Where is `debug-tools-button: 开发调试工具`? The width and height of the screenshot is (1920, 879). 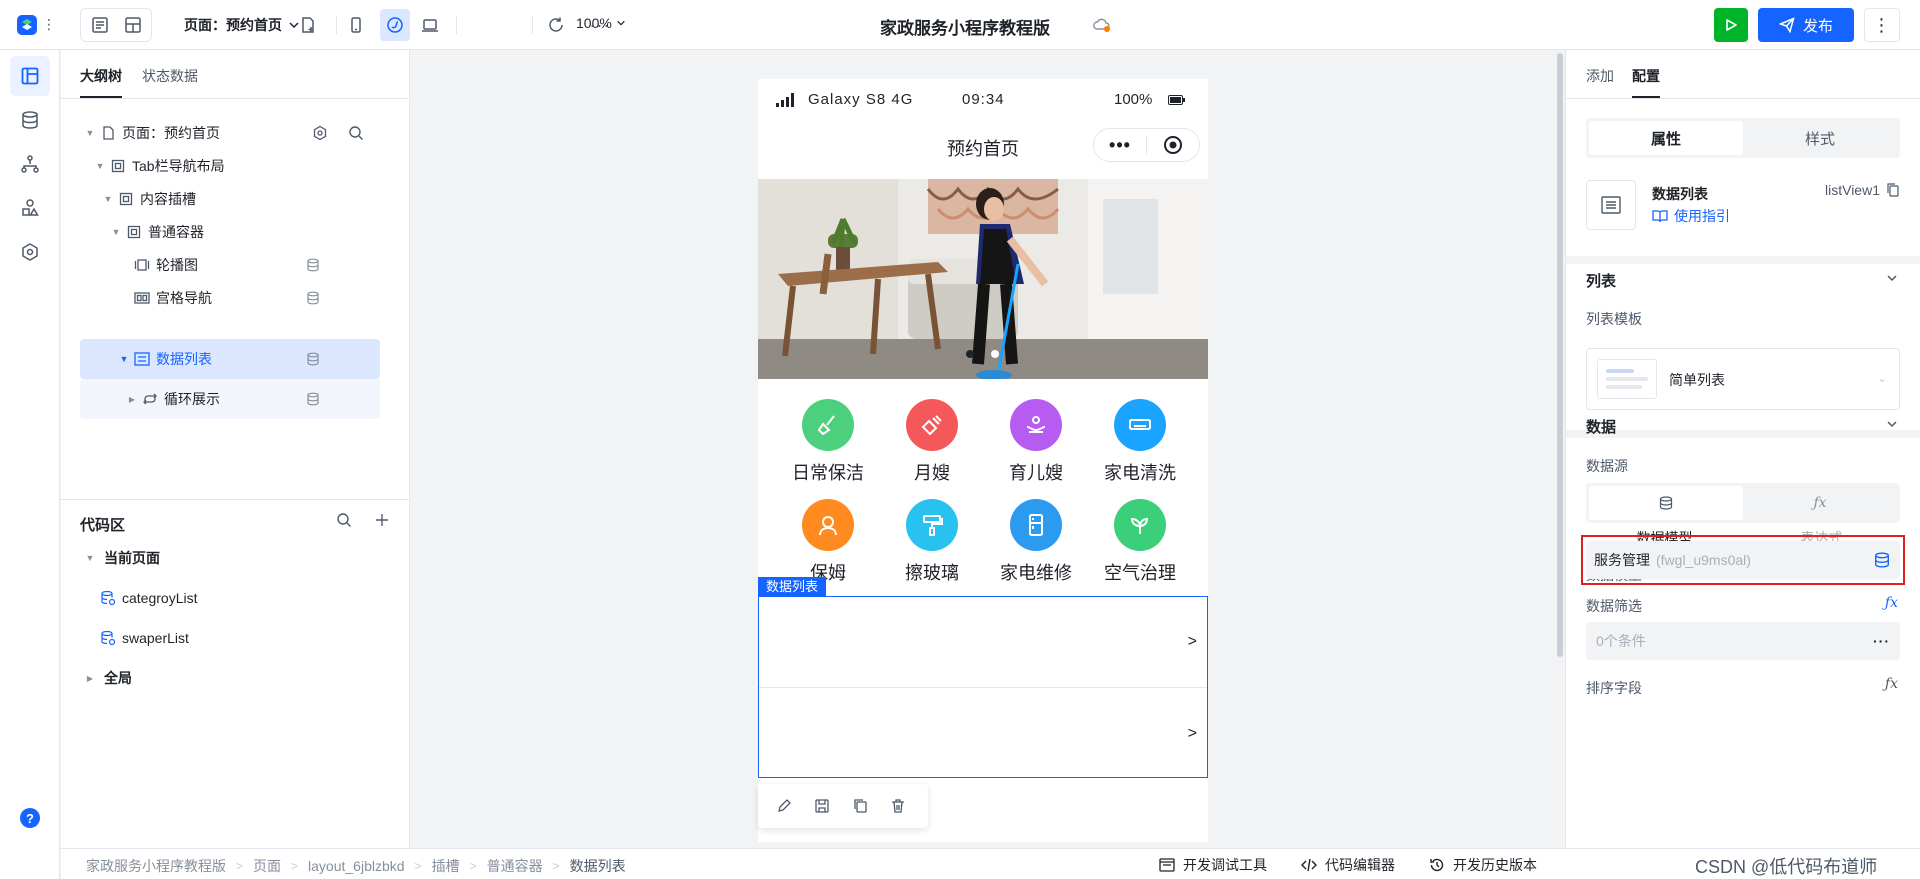 debug-tools-button: 开发调试工具 is located at coordinates (1213, 865).